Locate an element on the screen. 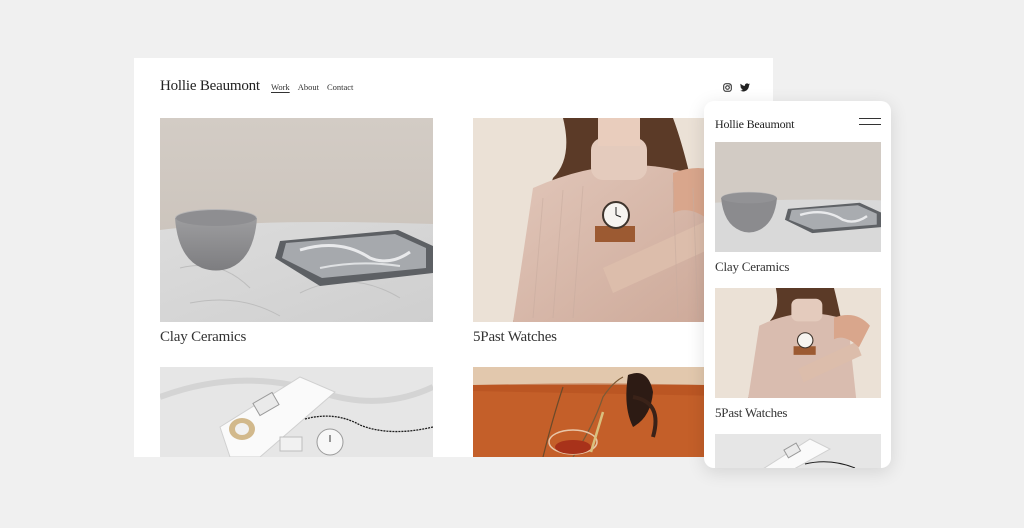  project-caption: Clay Ceramics is located at coordinates (203, 337).